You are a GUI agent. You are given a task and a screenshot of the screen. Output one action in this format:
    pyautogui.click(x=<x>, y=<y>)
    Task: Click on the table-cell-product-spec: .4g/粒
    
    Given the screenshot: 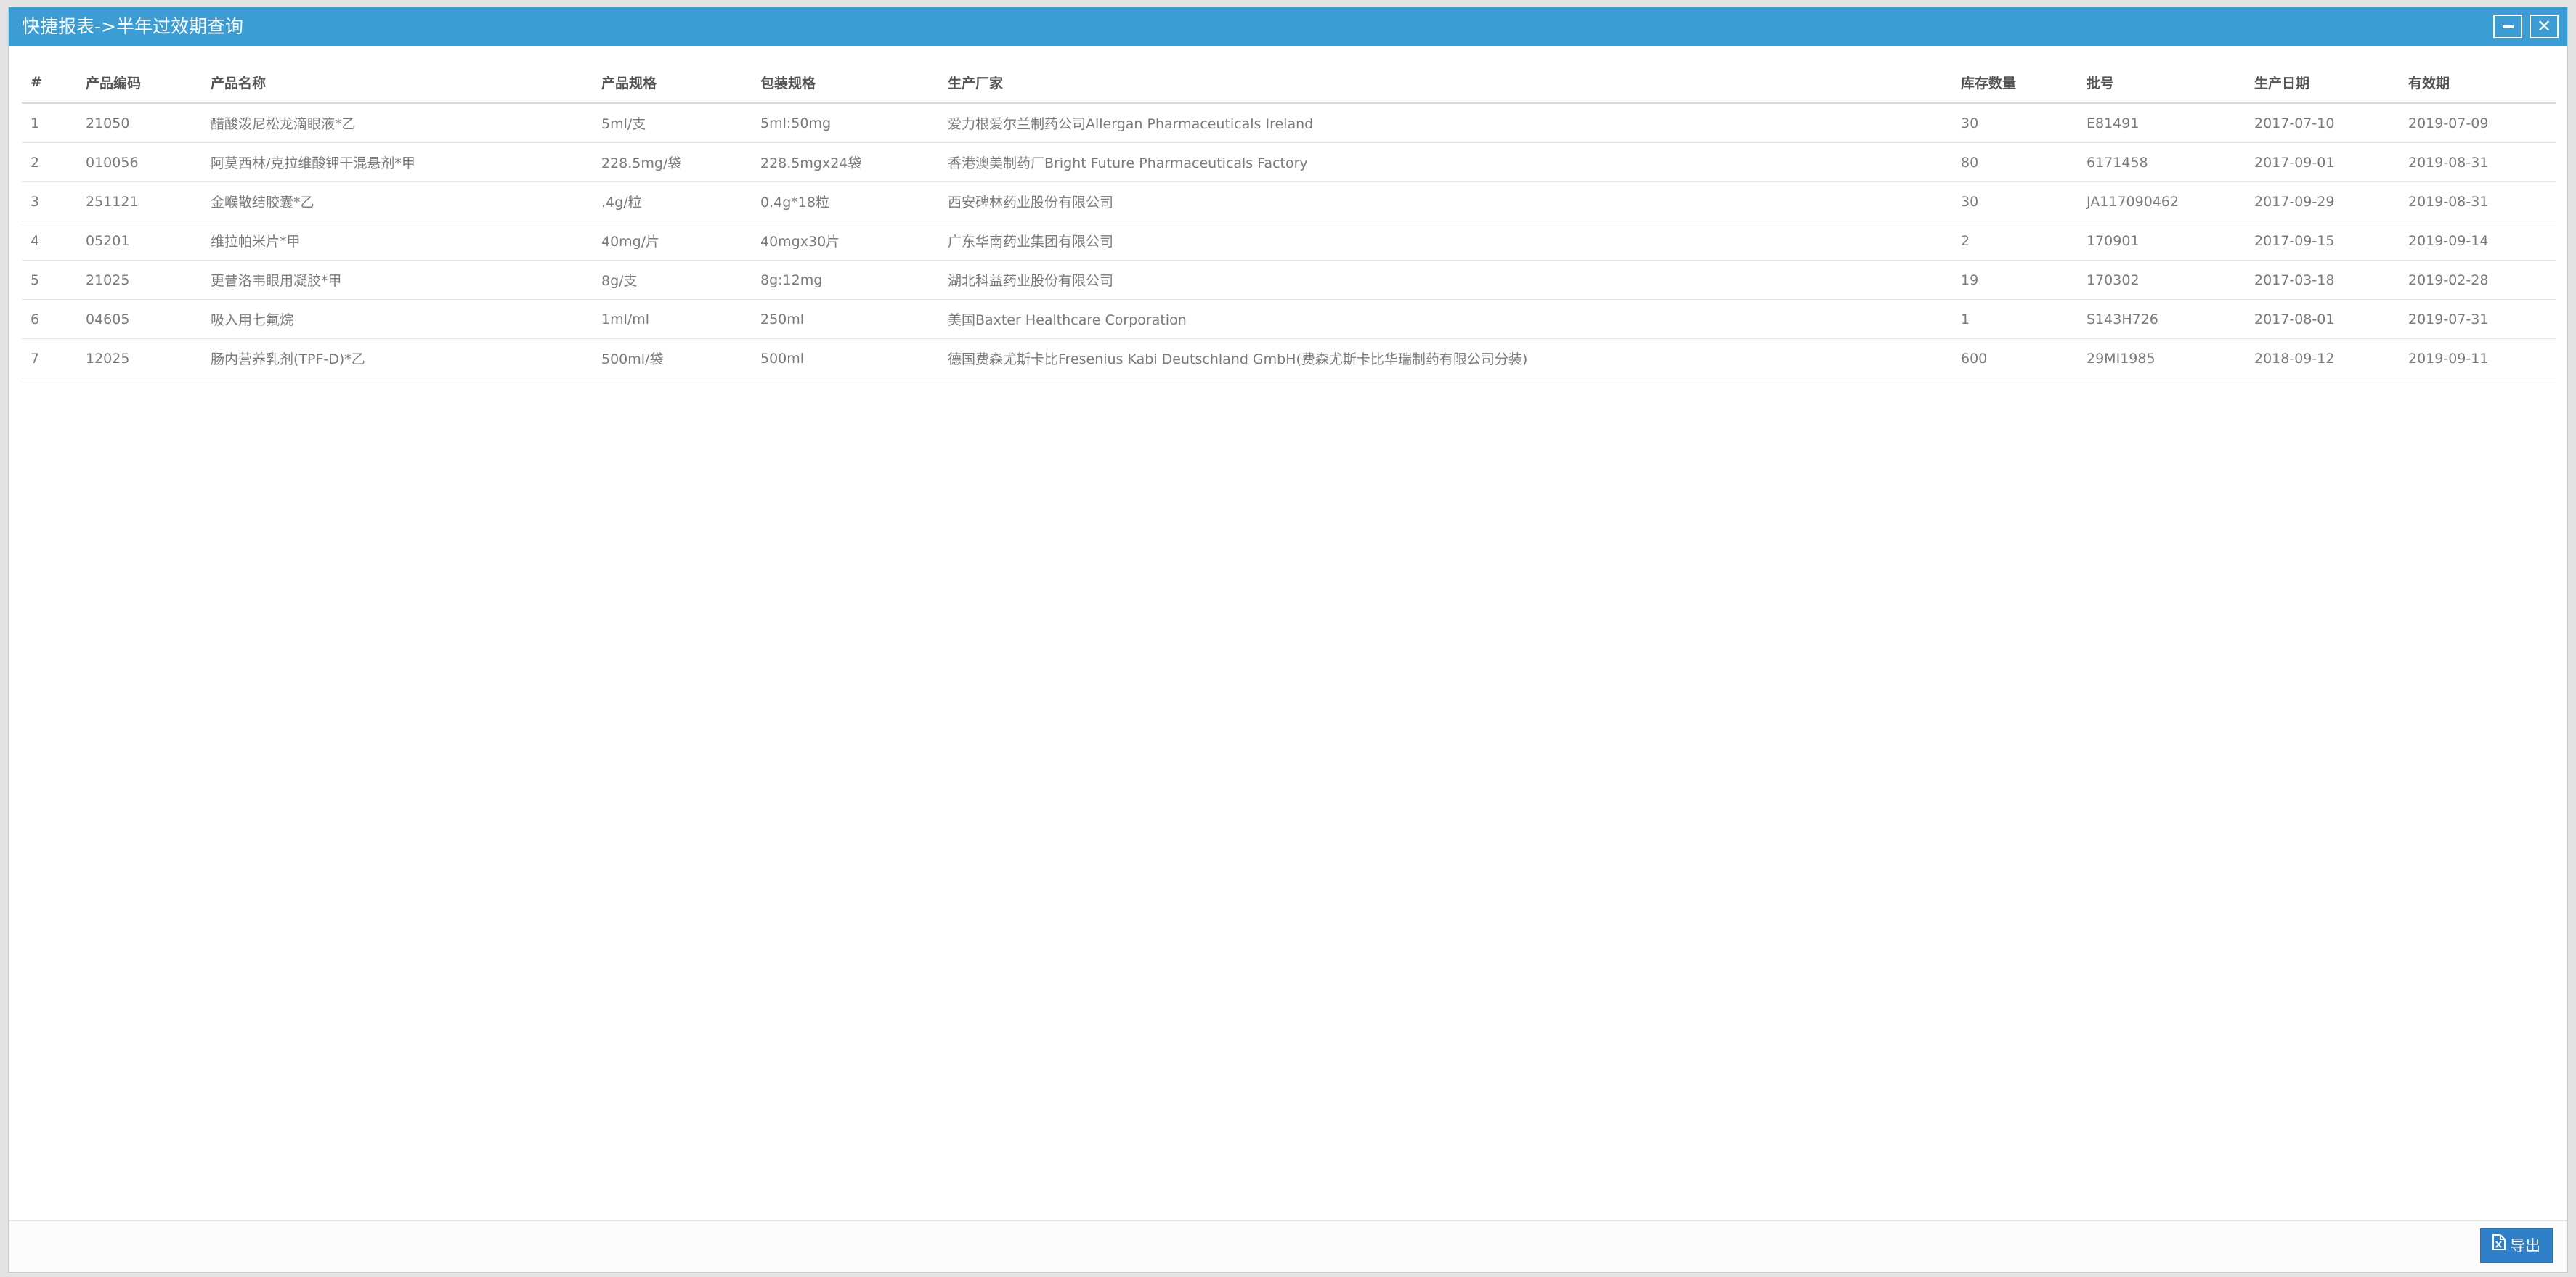 What is the action you would take?
    pyautogui.click(x=672, y=201)
    